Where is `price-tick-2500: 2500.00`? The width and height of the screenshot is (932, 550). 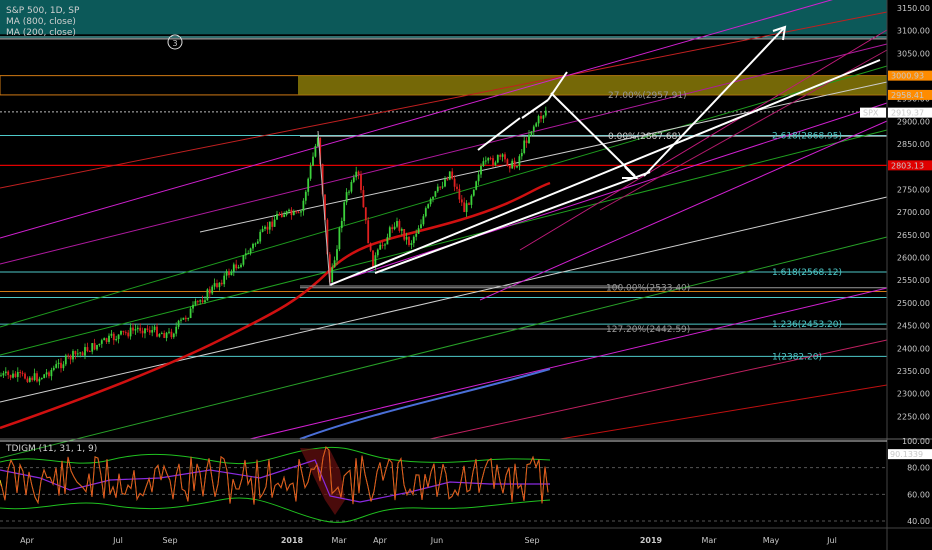
price-tick-2500: 2500.00 is located at coordinates (913, 303).